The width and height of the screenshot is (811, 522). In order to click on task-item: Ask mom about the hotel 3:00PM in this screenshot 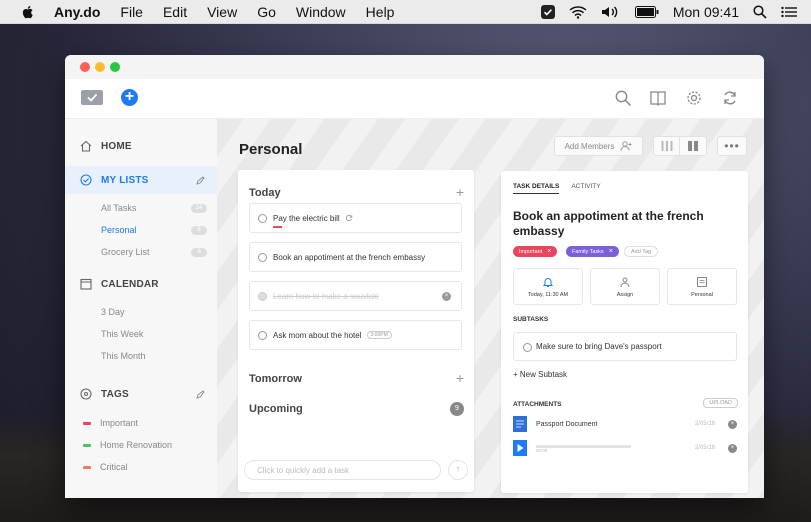, I will do `click(355, 335)`.